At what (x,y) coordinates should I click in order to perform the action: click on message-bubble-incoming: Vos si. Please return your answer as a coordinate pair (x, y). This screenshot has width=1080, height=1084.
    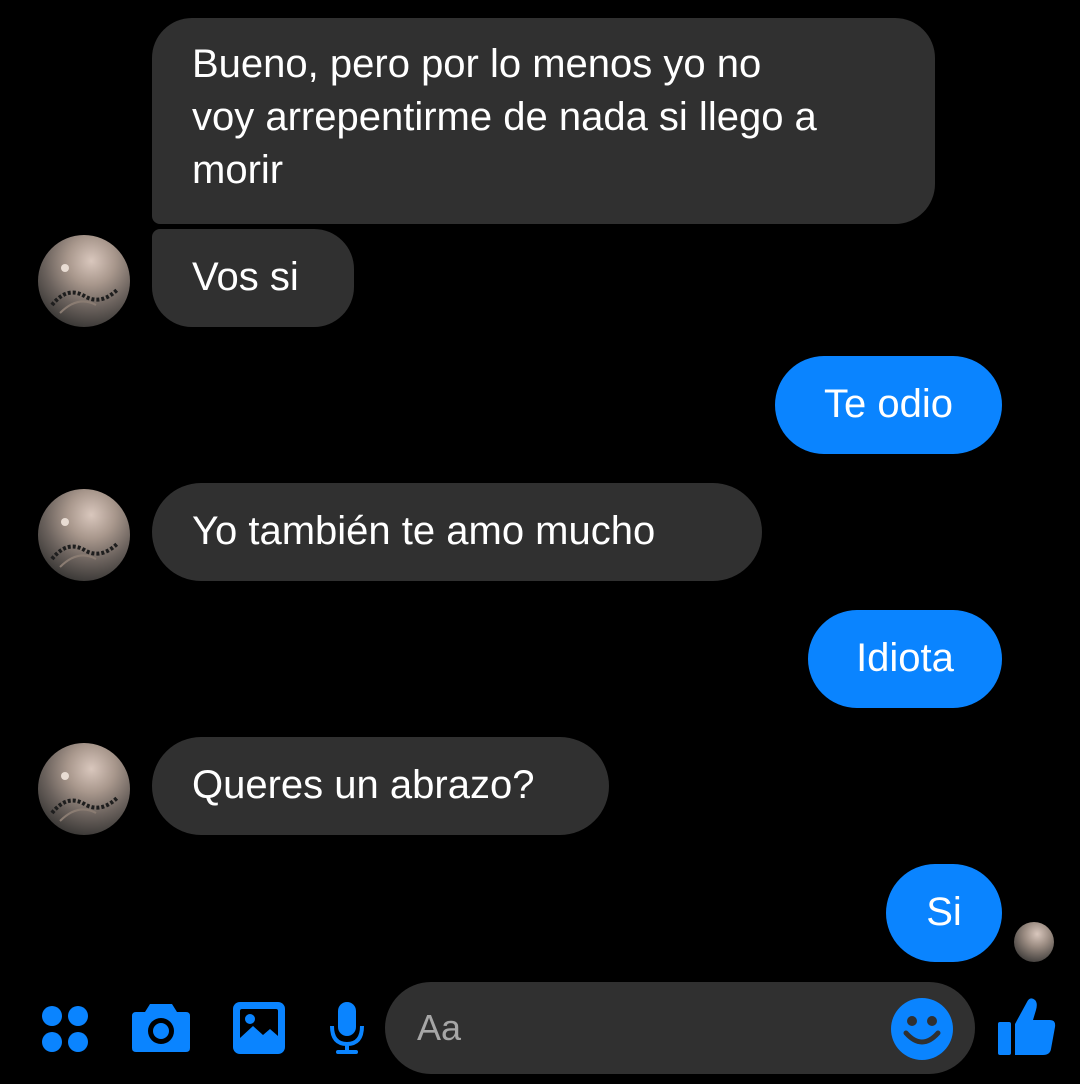
    Looking at the image, I should click on (253, 278).